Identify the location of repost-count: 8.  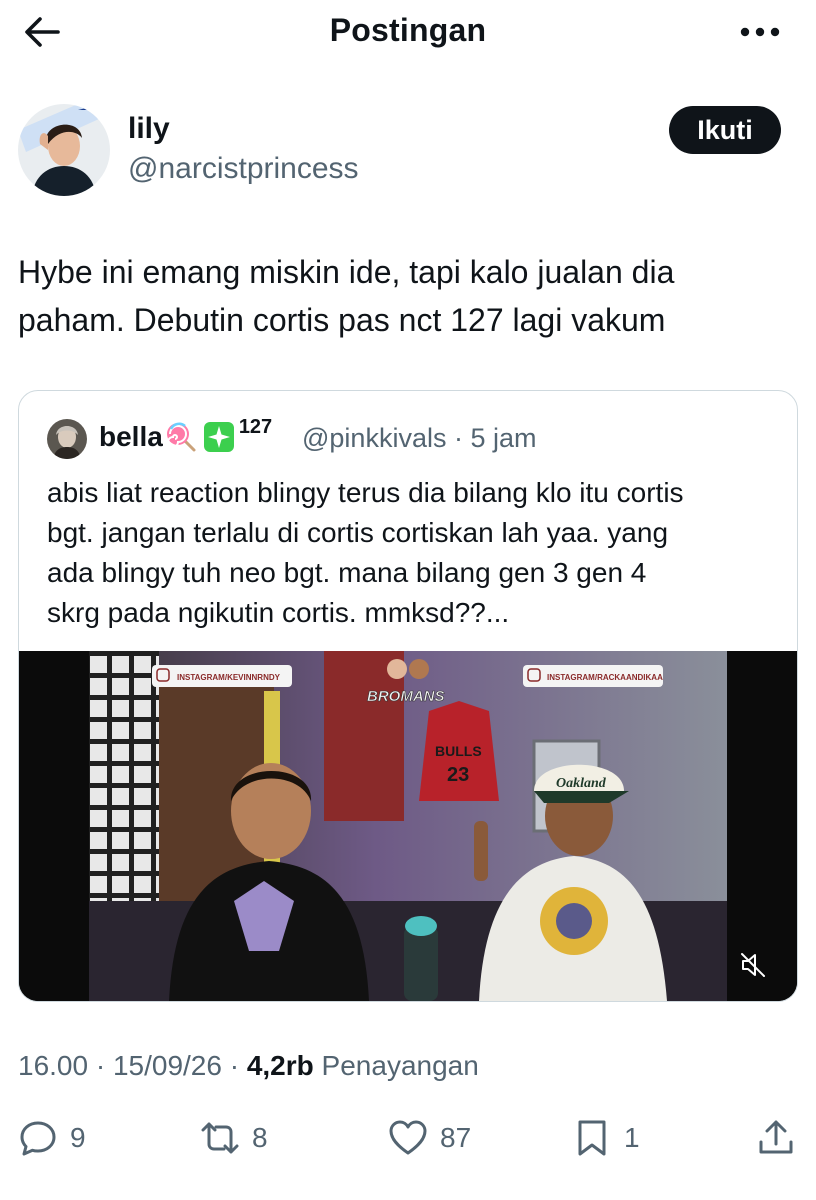
(260, 1137).